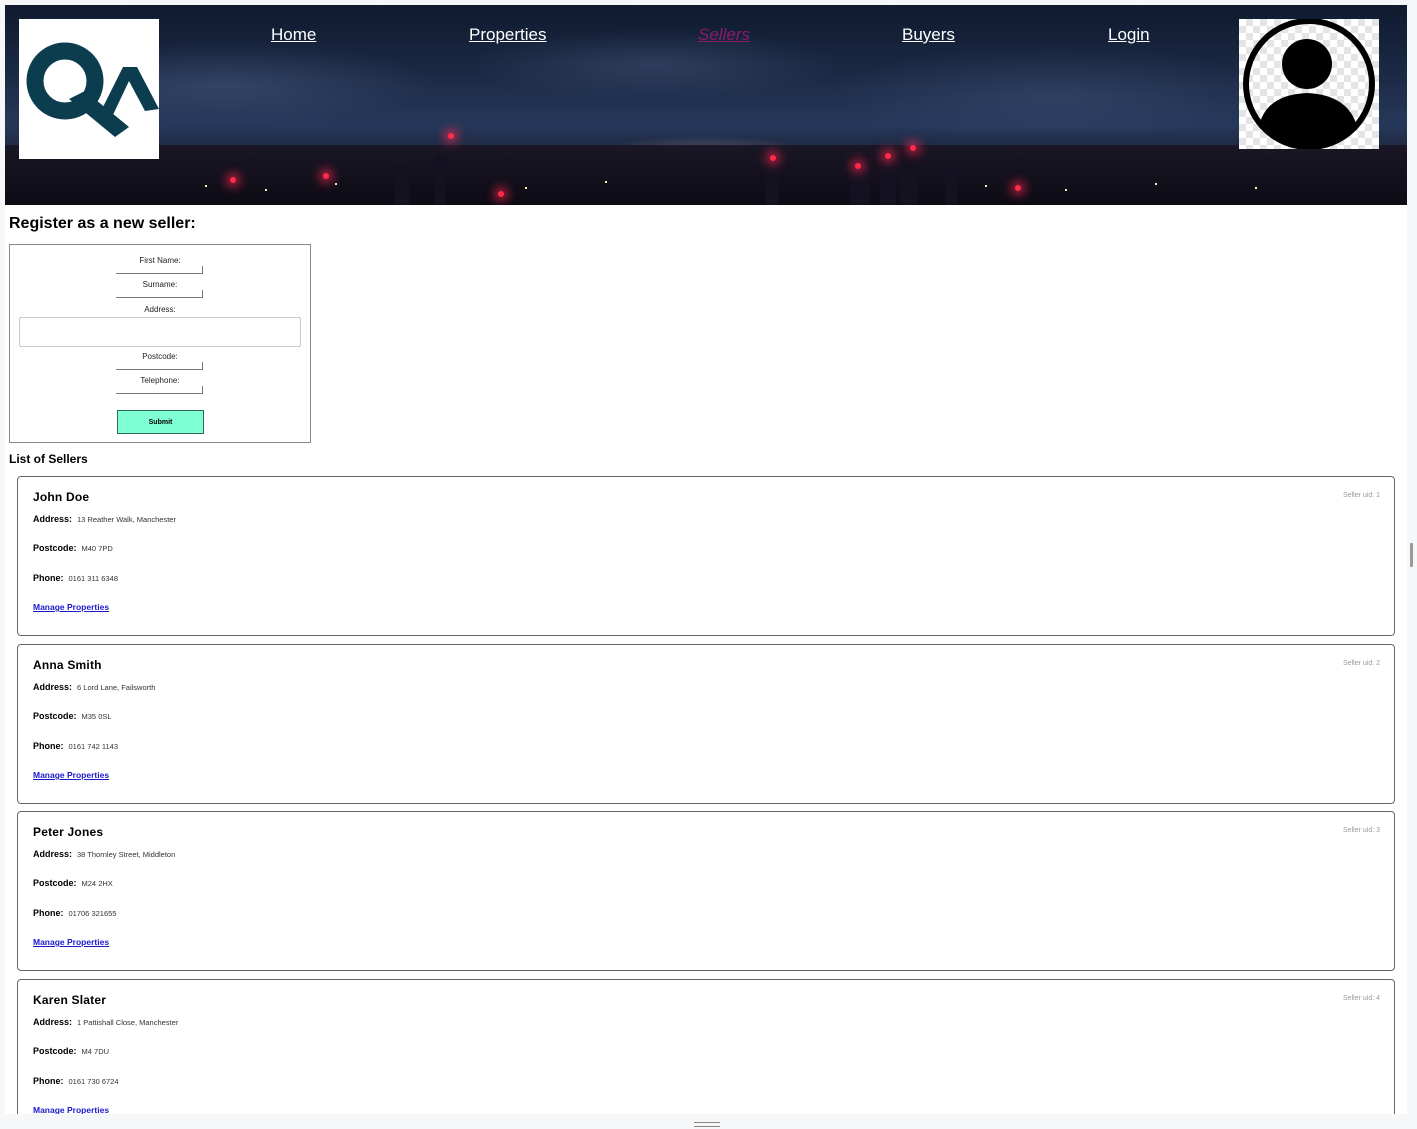 The width and height of the screenshot is (1417, 1129). Describe the element at coordinates (93, 1081) in the screenshot. I see `seller-phone: 0161 730 6724` at that location.